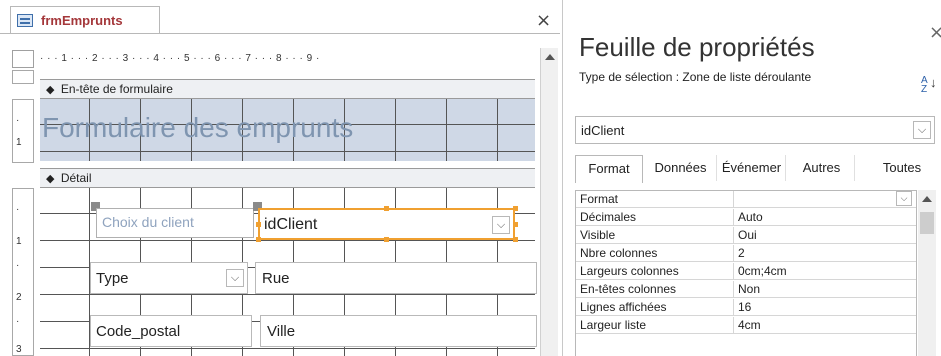 The height and width of the screenshot is (356, 941). Describe the element at coordinates (112, 278) in the screenshot. I see `type-combo-text: Type` at that location.